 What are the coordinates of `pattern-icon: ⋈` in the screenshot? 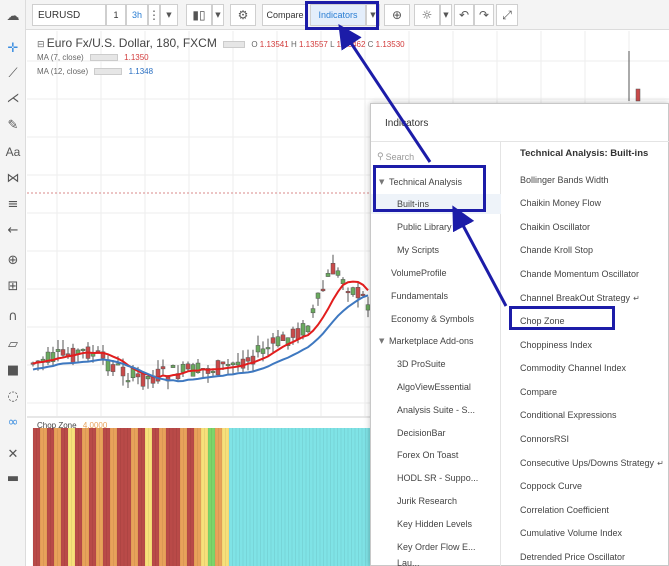 It's located at (13, 178).